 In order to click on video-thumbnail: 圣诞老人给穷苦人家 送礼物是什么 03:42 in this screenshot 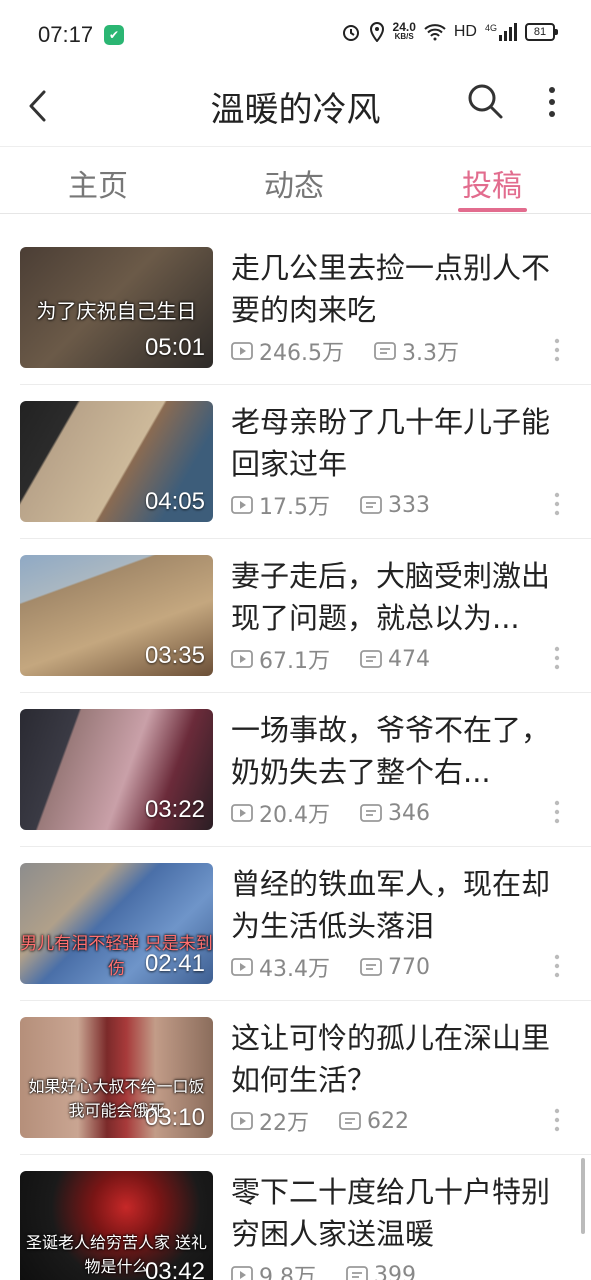, I will do `click(116, 1225)`.